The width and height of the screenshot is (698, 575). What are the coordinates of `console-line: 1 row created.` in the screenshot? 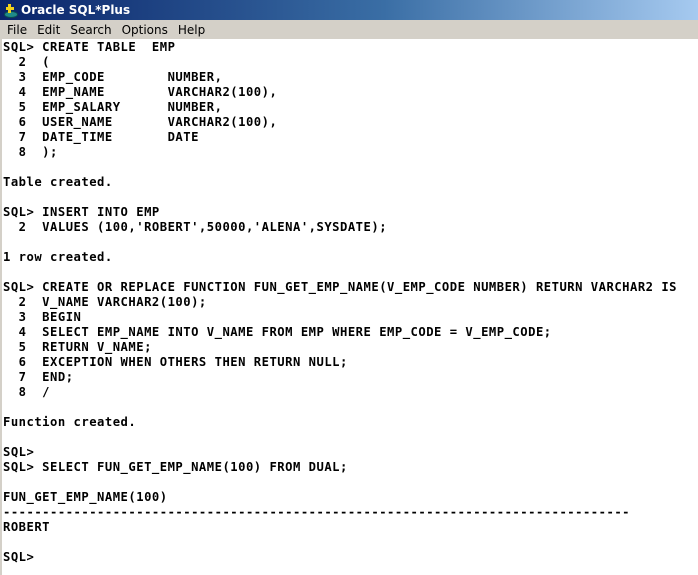 It's located at (58, 257).